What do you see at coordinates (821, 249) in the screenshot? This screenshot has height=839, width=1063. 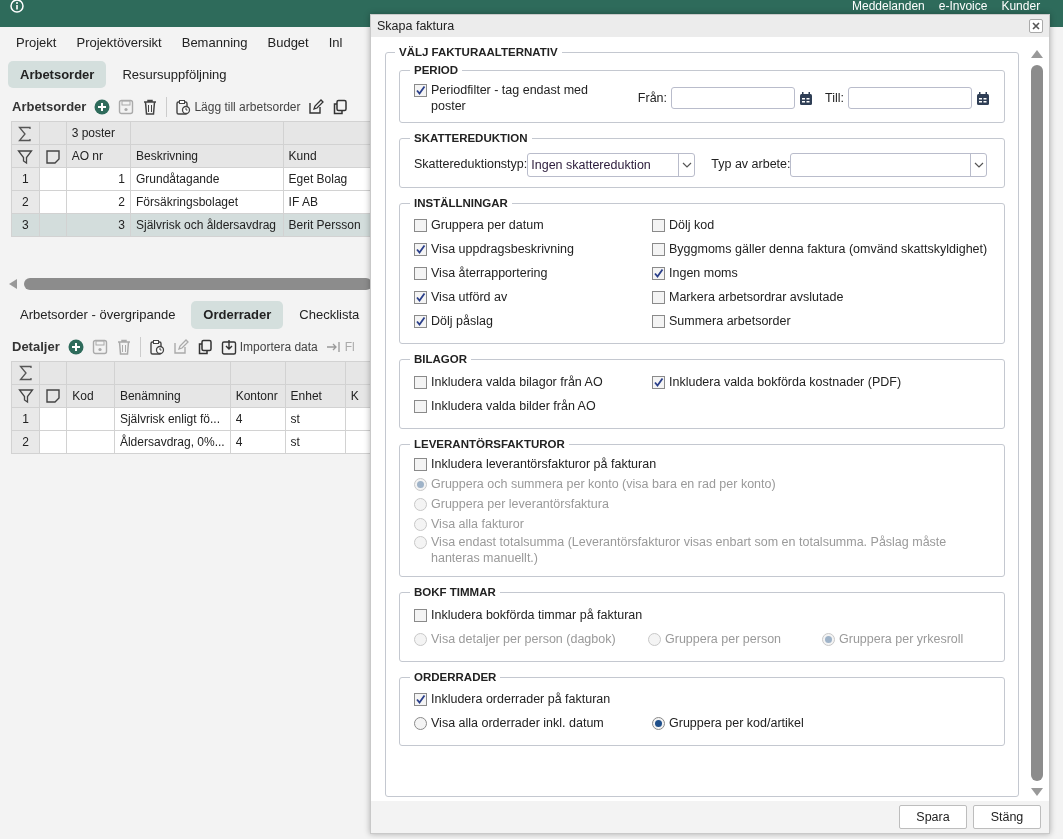 I see `checkbox: Byggmoms gäller denna faktura (omvänd skattskyldighet)` at bounding box center [821, 249].